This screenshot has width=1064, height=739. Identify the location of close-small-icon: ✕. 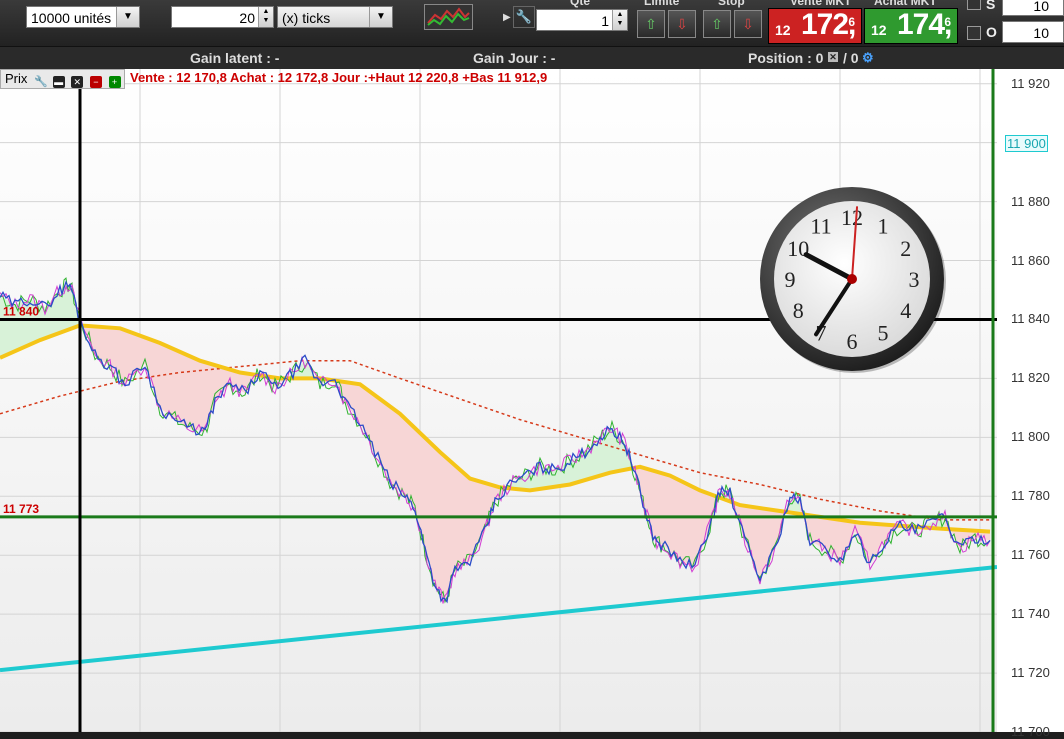
(833, 57).